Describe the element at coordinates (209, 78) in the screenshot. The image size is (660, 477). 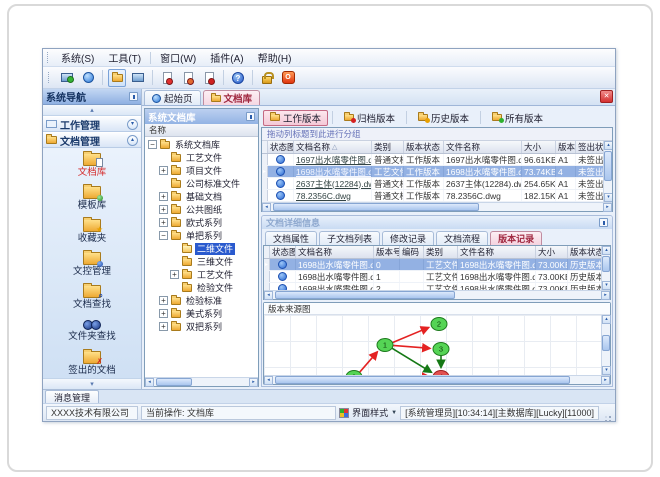
I see `revoke-document-icon` at that location.